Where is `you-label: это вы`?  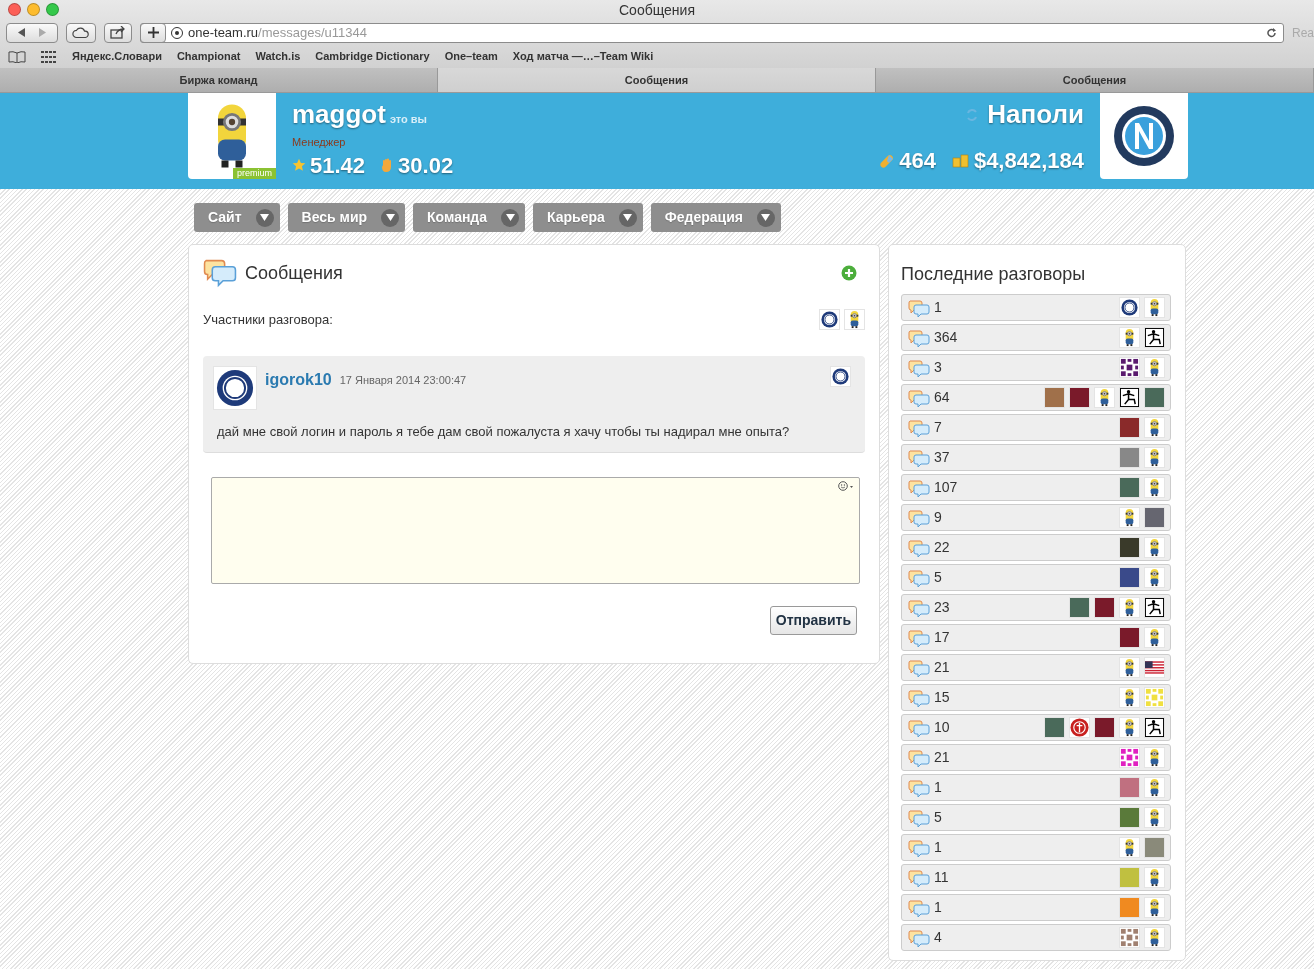
you-label: это вы is located at coordinates (408, 119).